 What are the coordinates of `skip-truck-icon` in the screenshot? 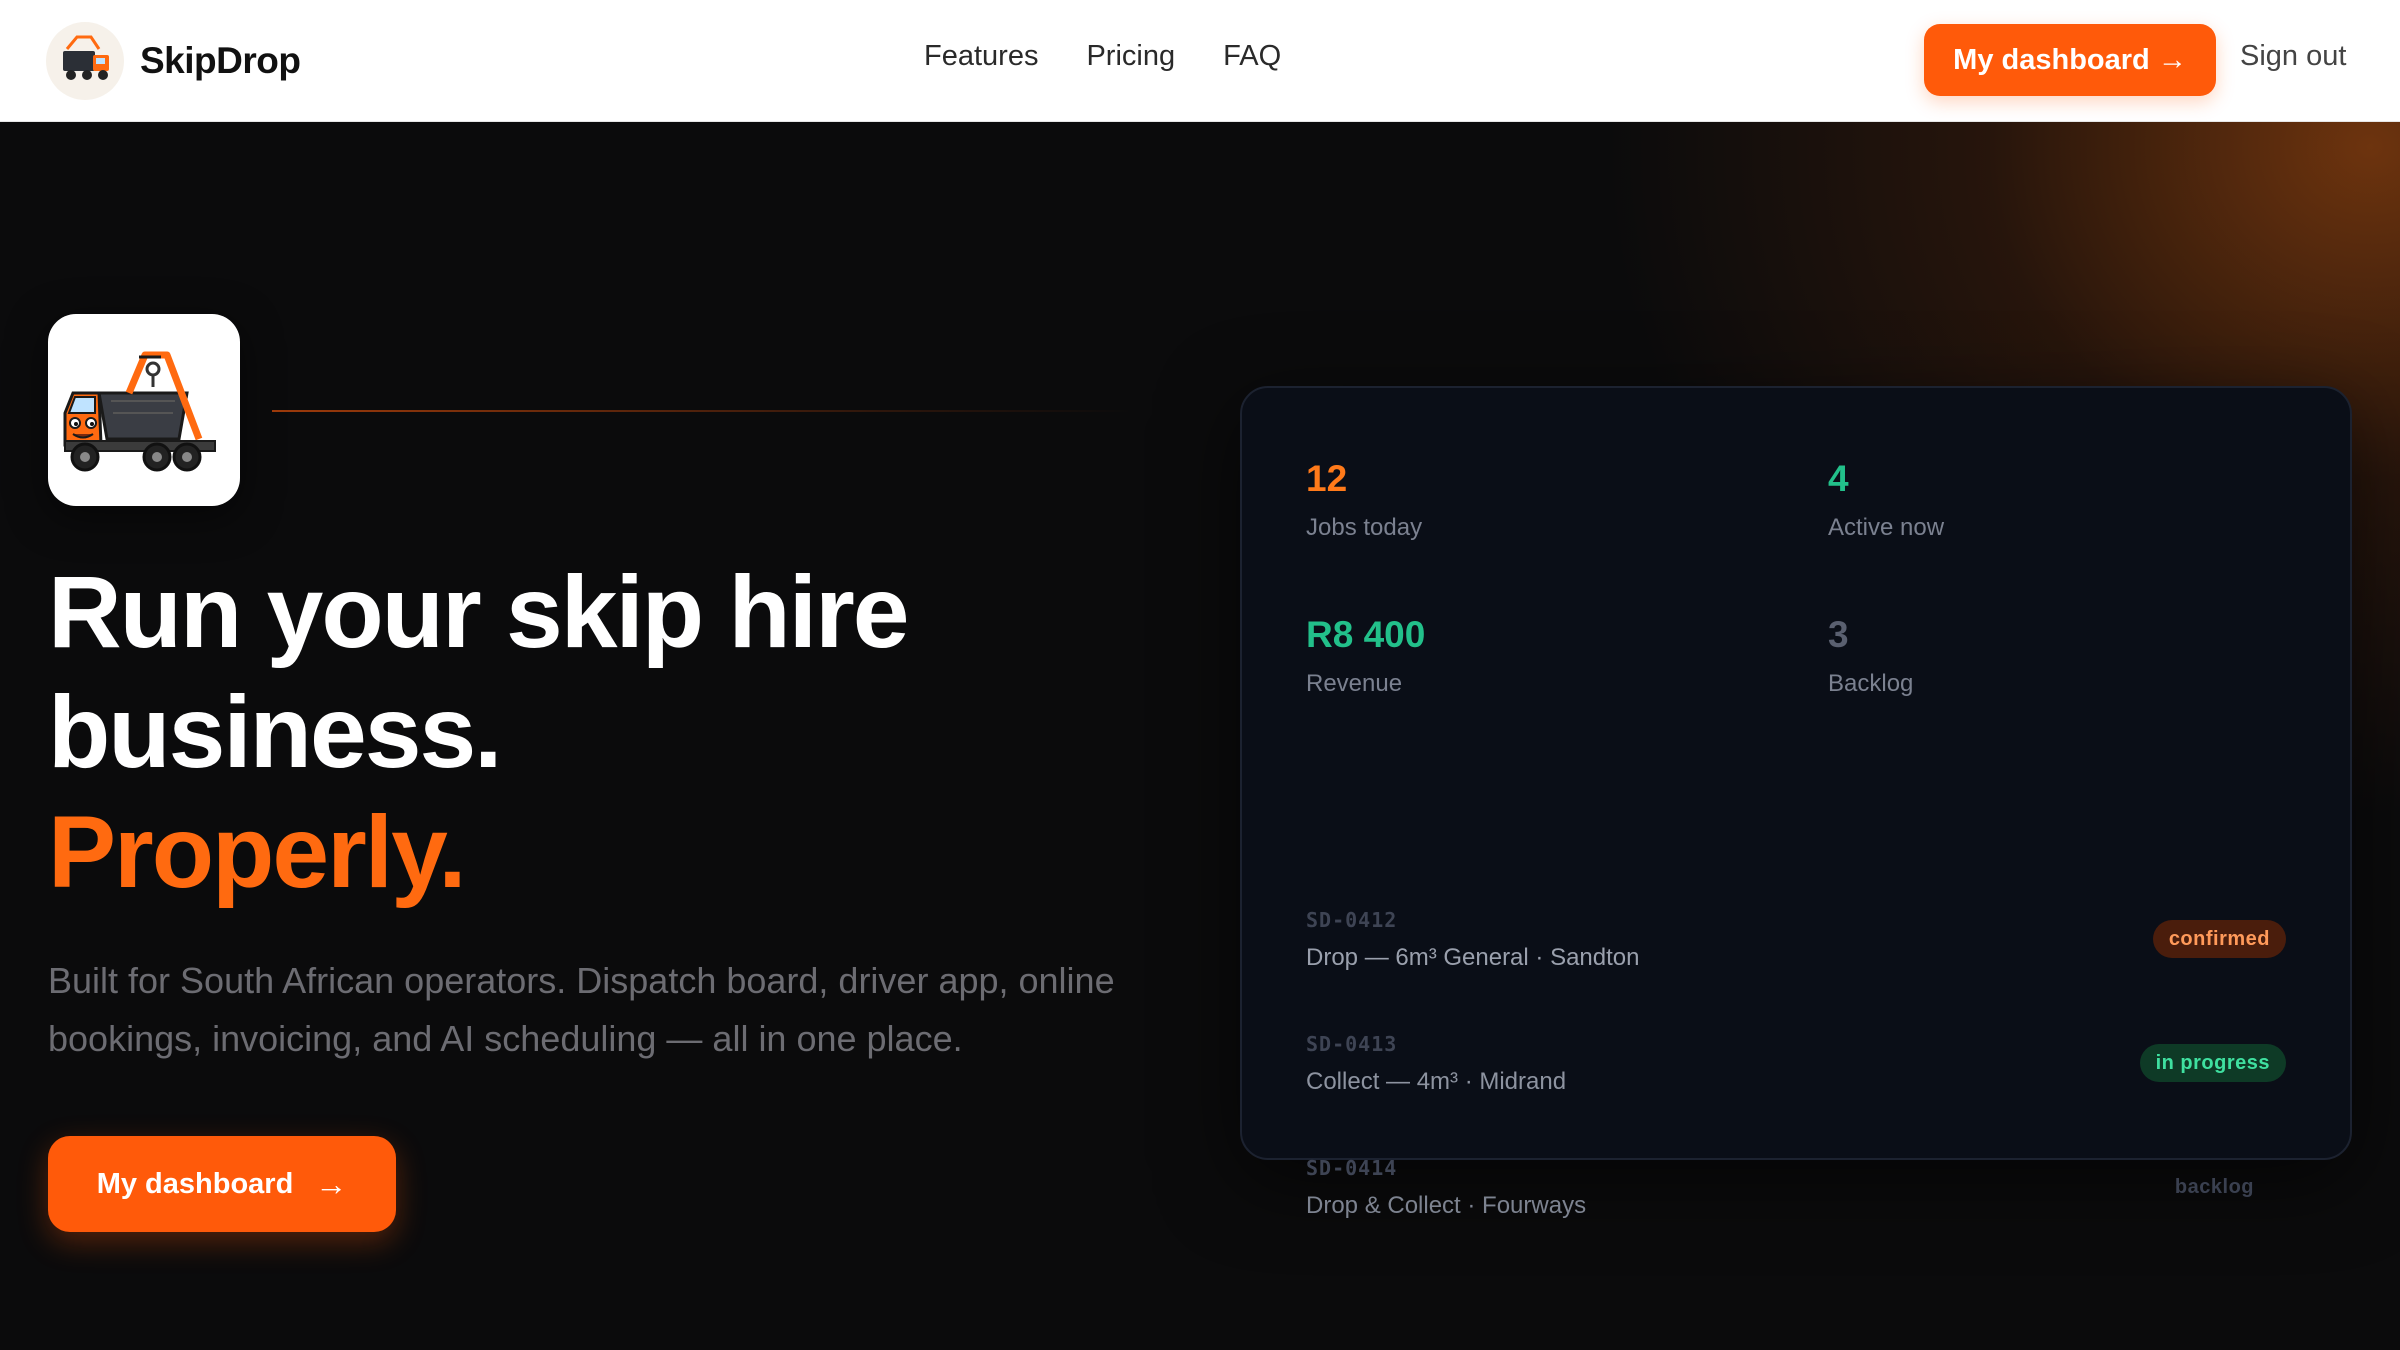 It's located at (144, 410).